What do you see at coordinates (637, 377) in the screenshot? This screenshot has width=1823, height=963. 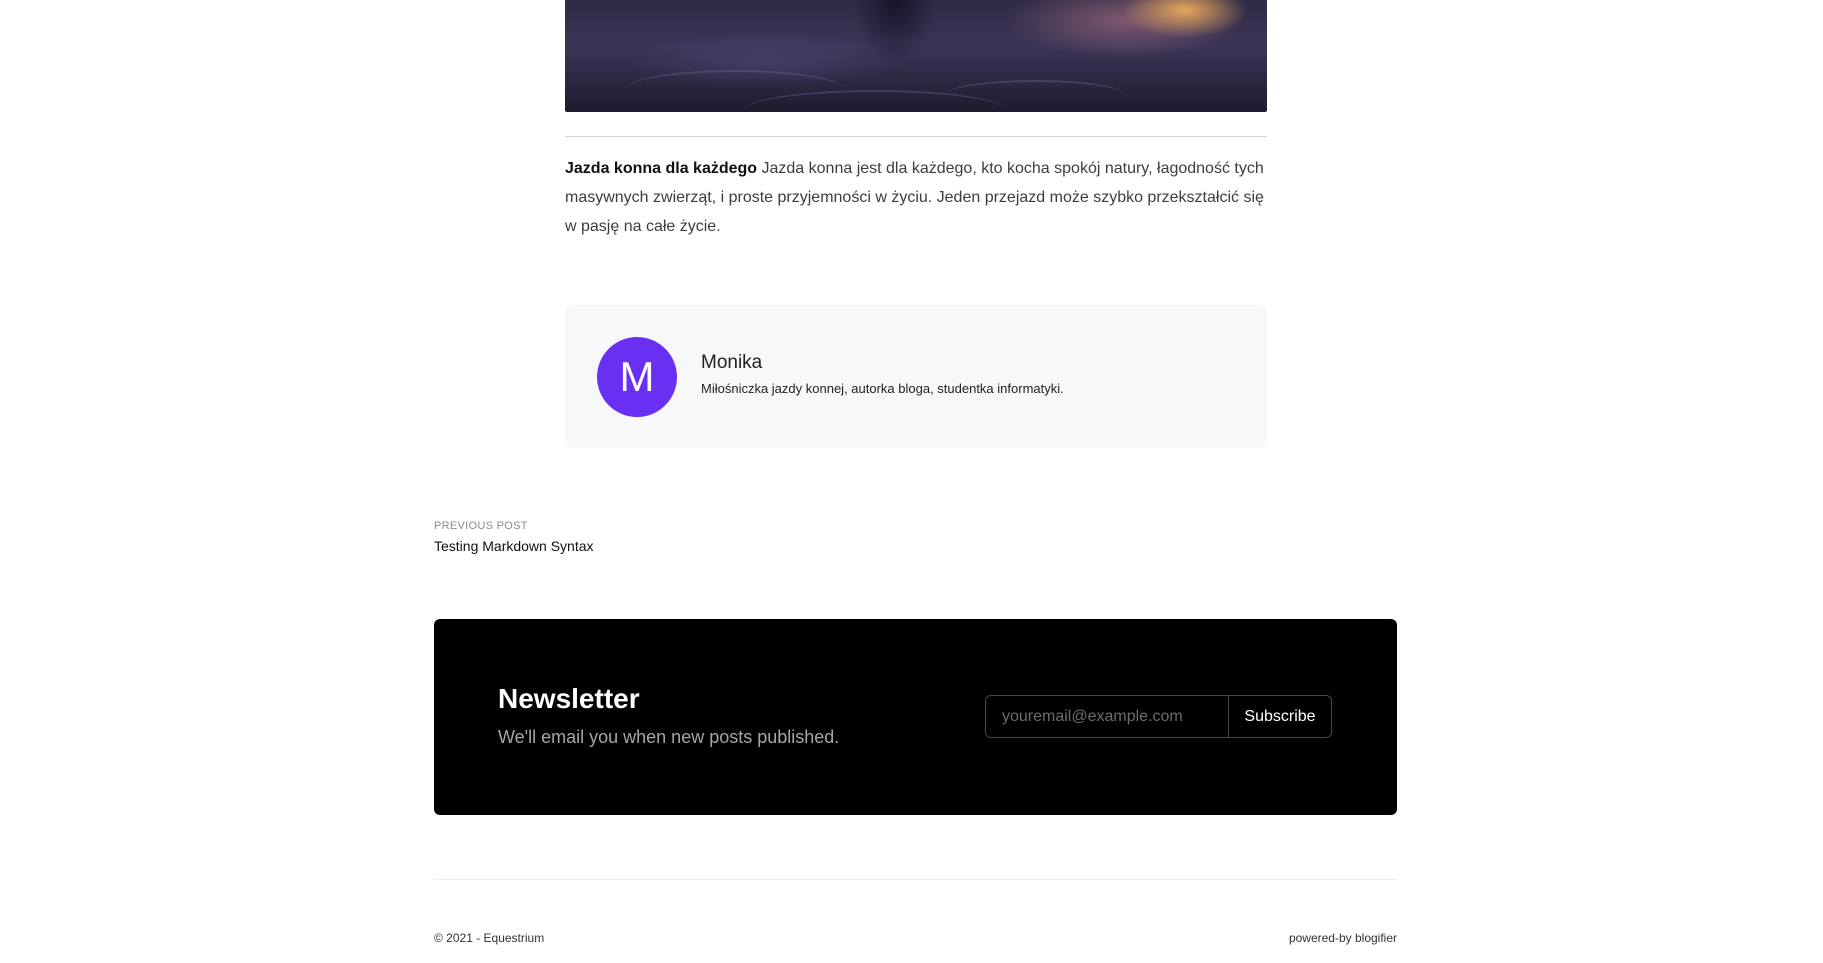 I see `avatar: M` at bounding box center [637, 377].